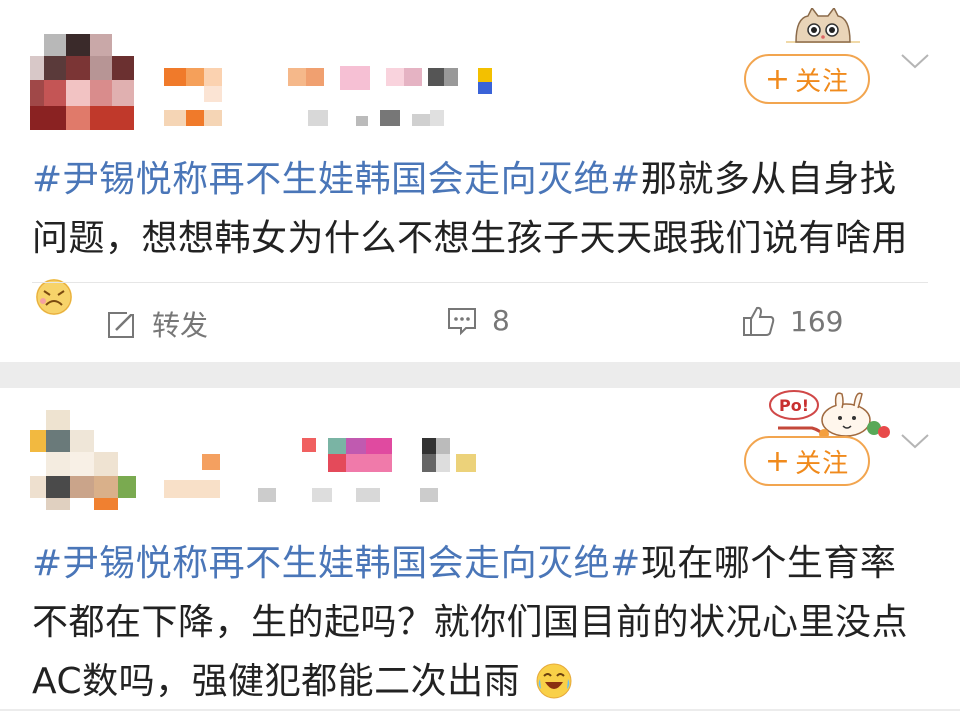 The height and width of the screenshot is (711, 960). I want to click on like-button: 169, so click(792, 321).